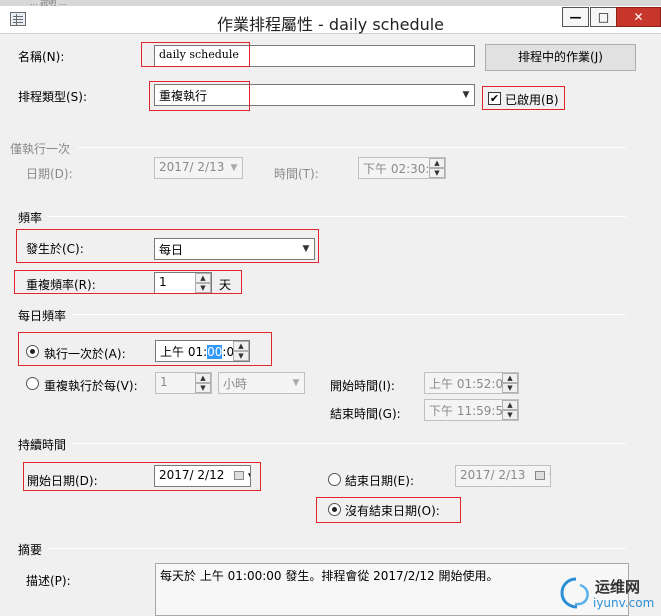 The height and width of the screenshot is (616, 661). I want to click on start-time-label: 開始時間(I):, so click(362, 386).